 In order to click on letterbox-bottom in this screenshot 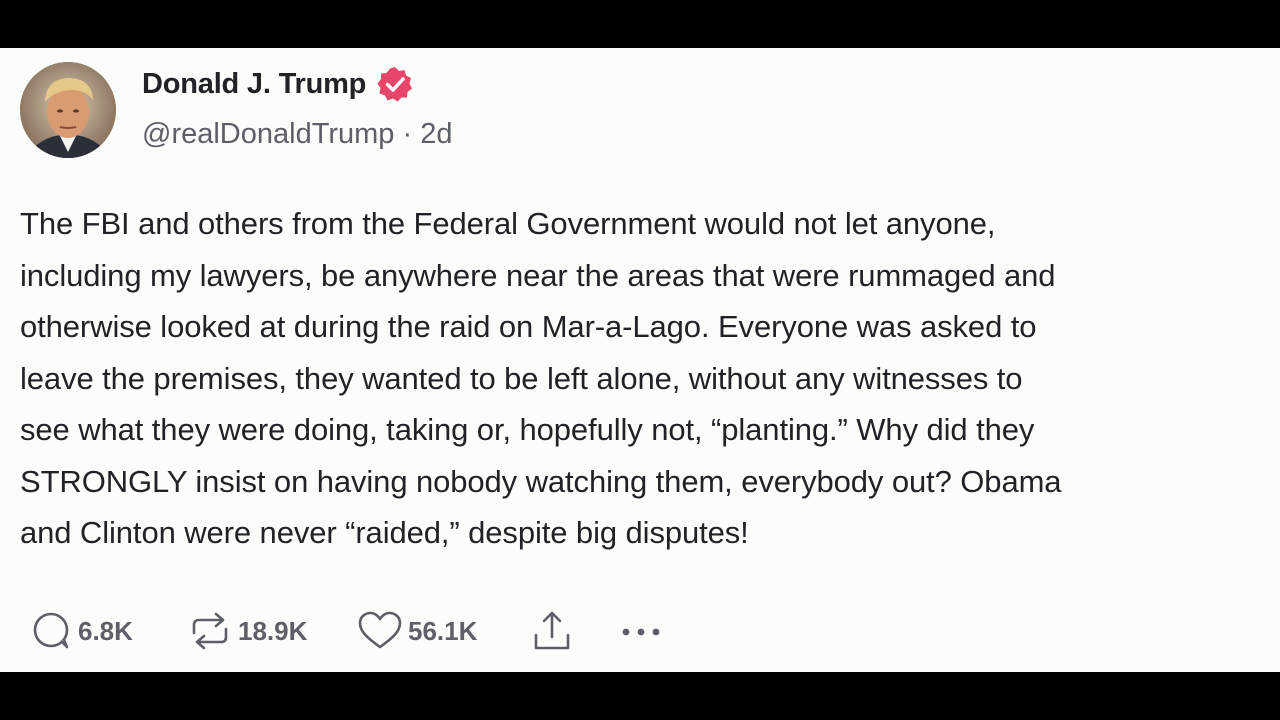, I will do `click(640, 696)`.